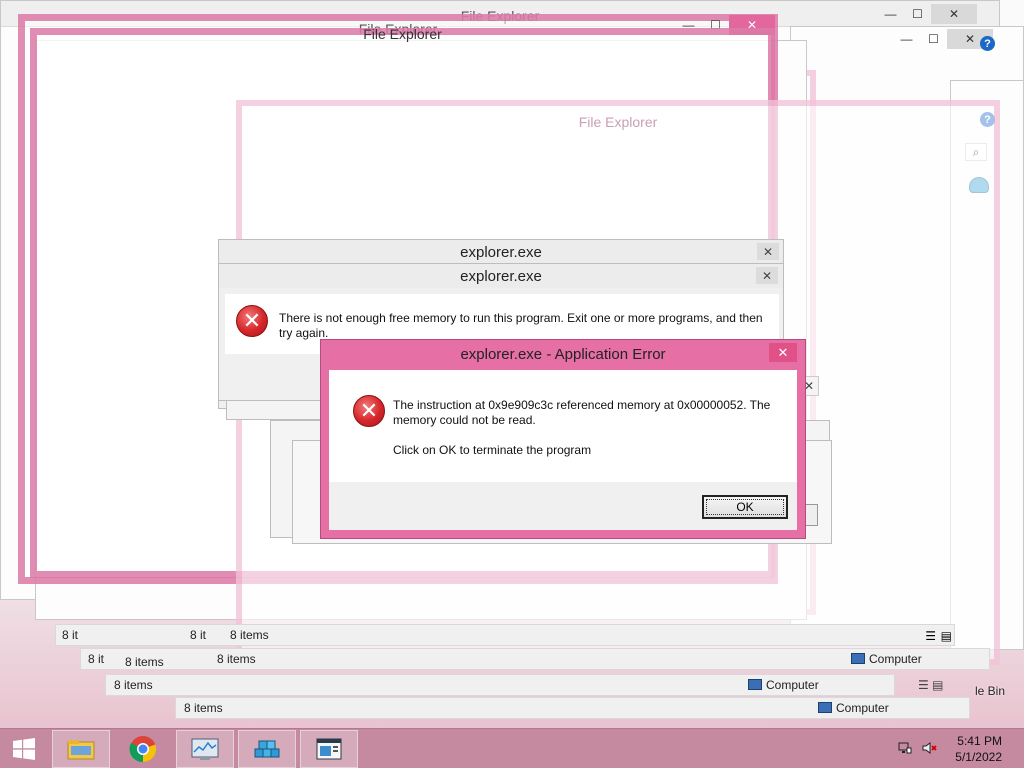 The height and width of the screenshot is (768, 1024). Describe the element at coordinates (946, 636) in the screenshot. I see `large-icons-view-icon: ▤` at that location.